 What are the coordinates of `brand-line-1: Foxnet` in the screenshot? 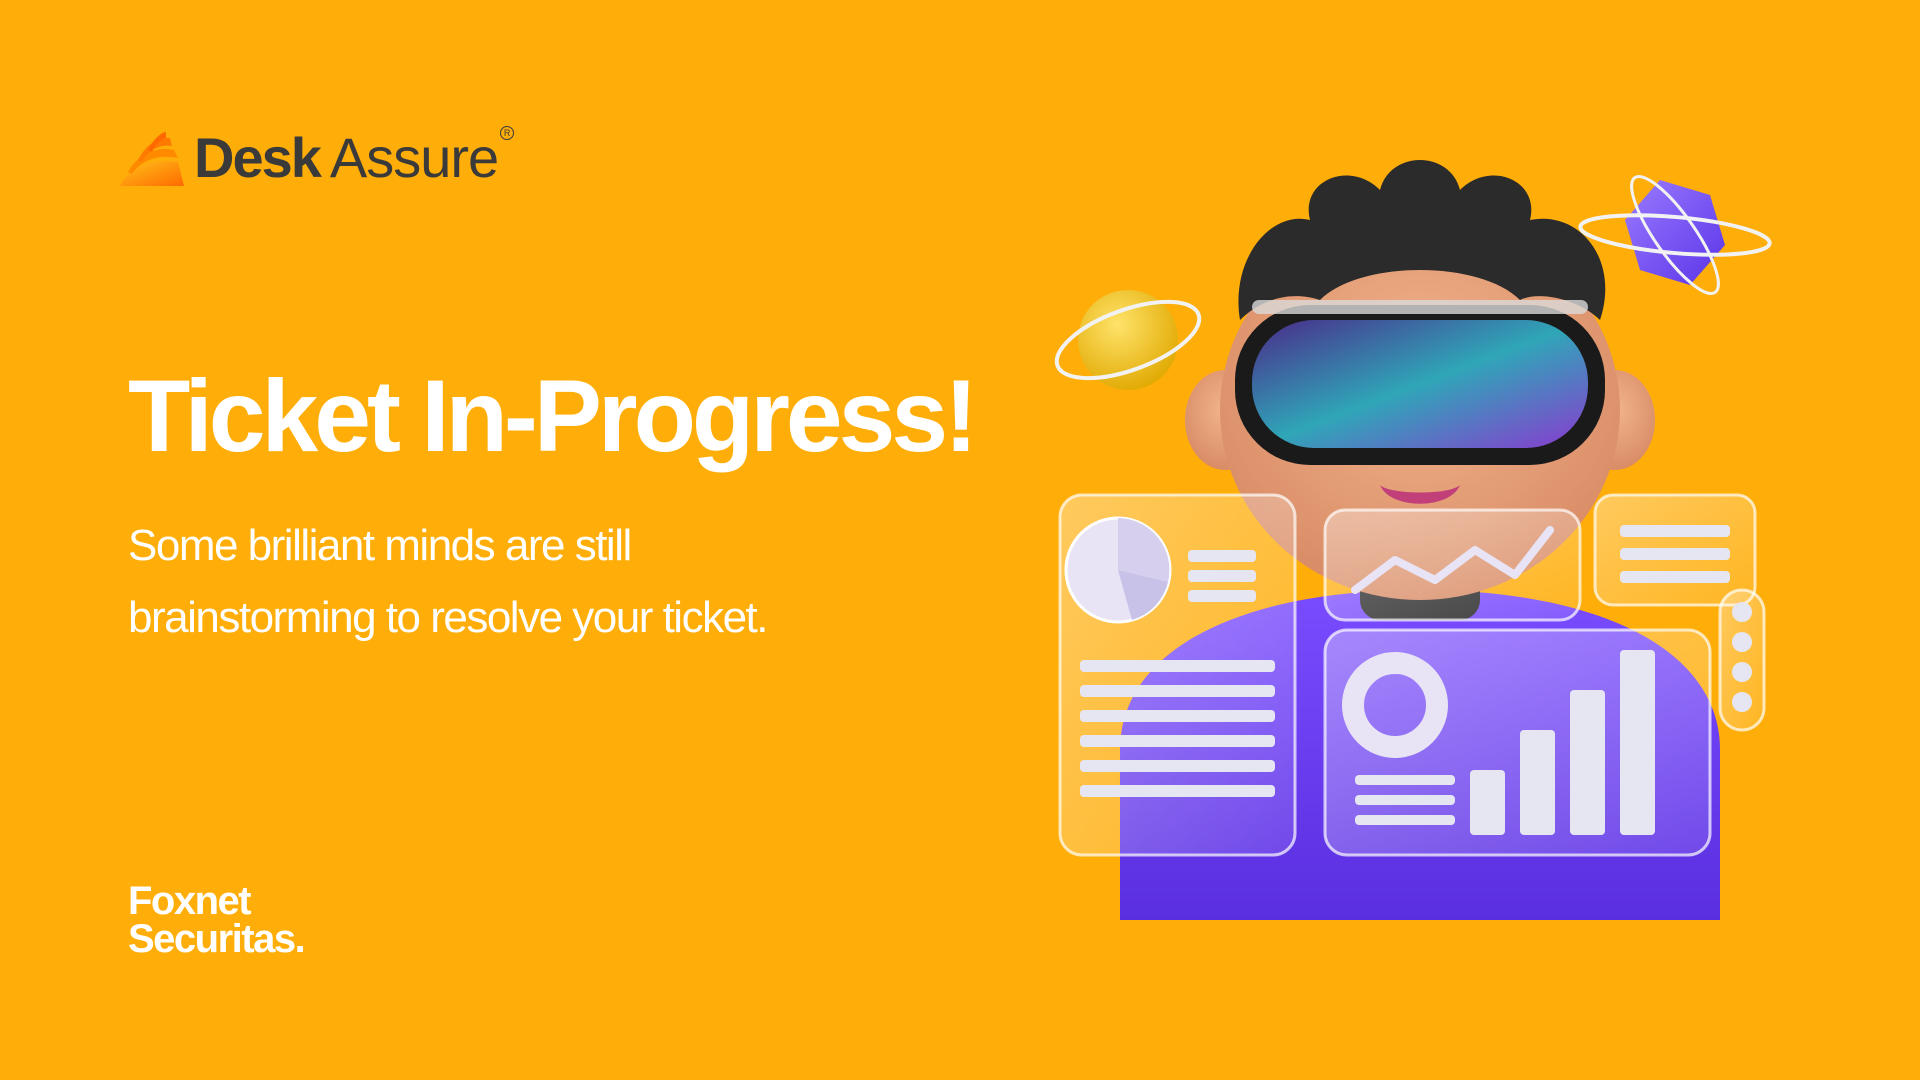 It's located at (190, 901).